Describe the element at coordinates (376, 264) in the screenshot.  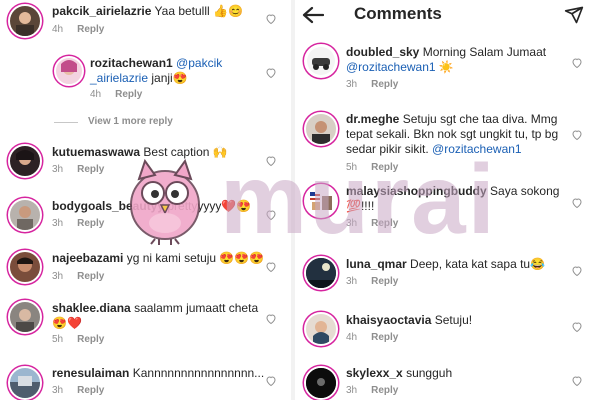
I see `comment-username: luna_qmar` at that location.